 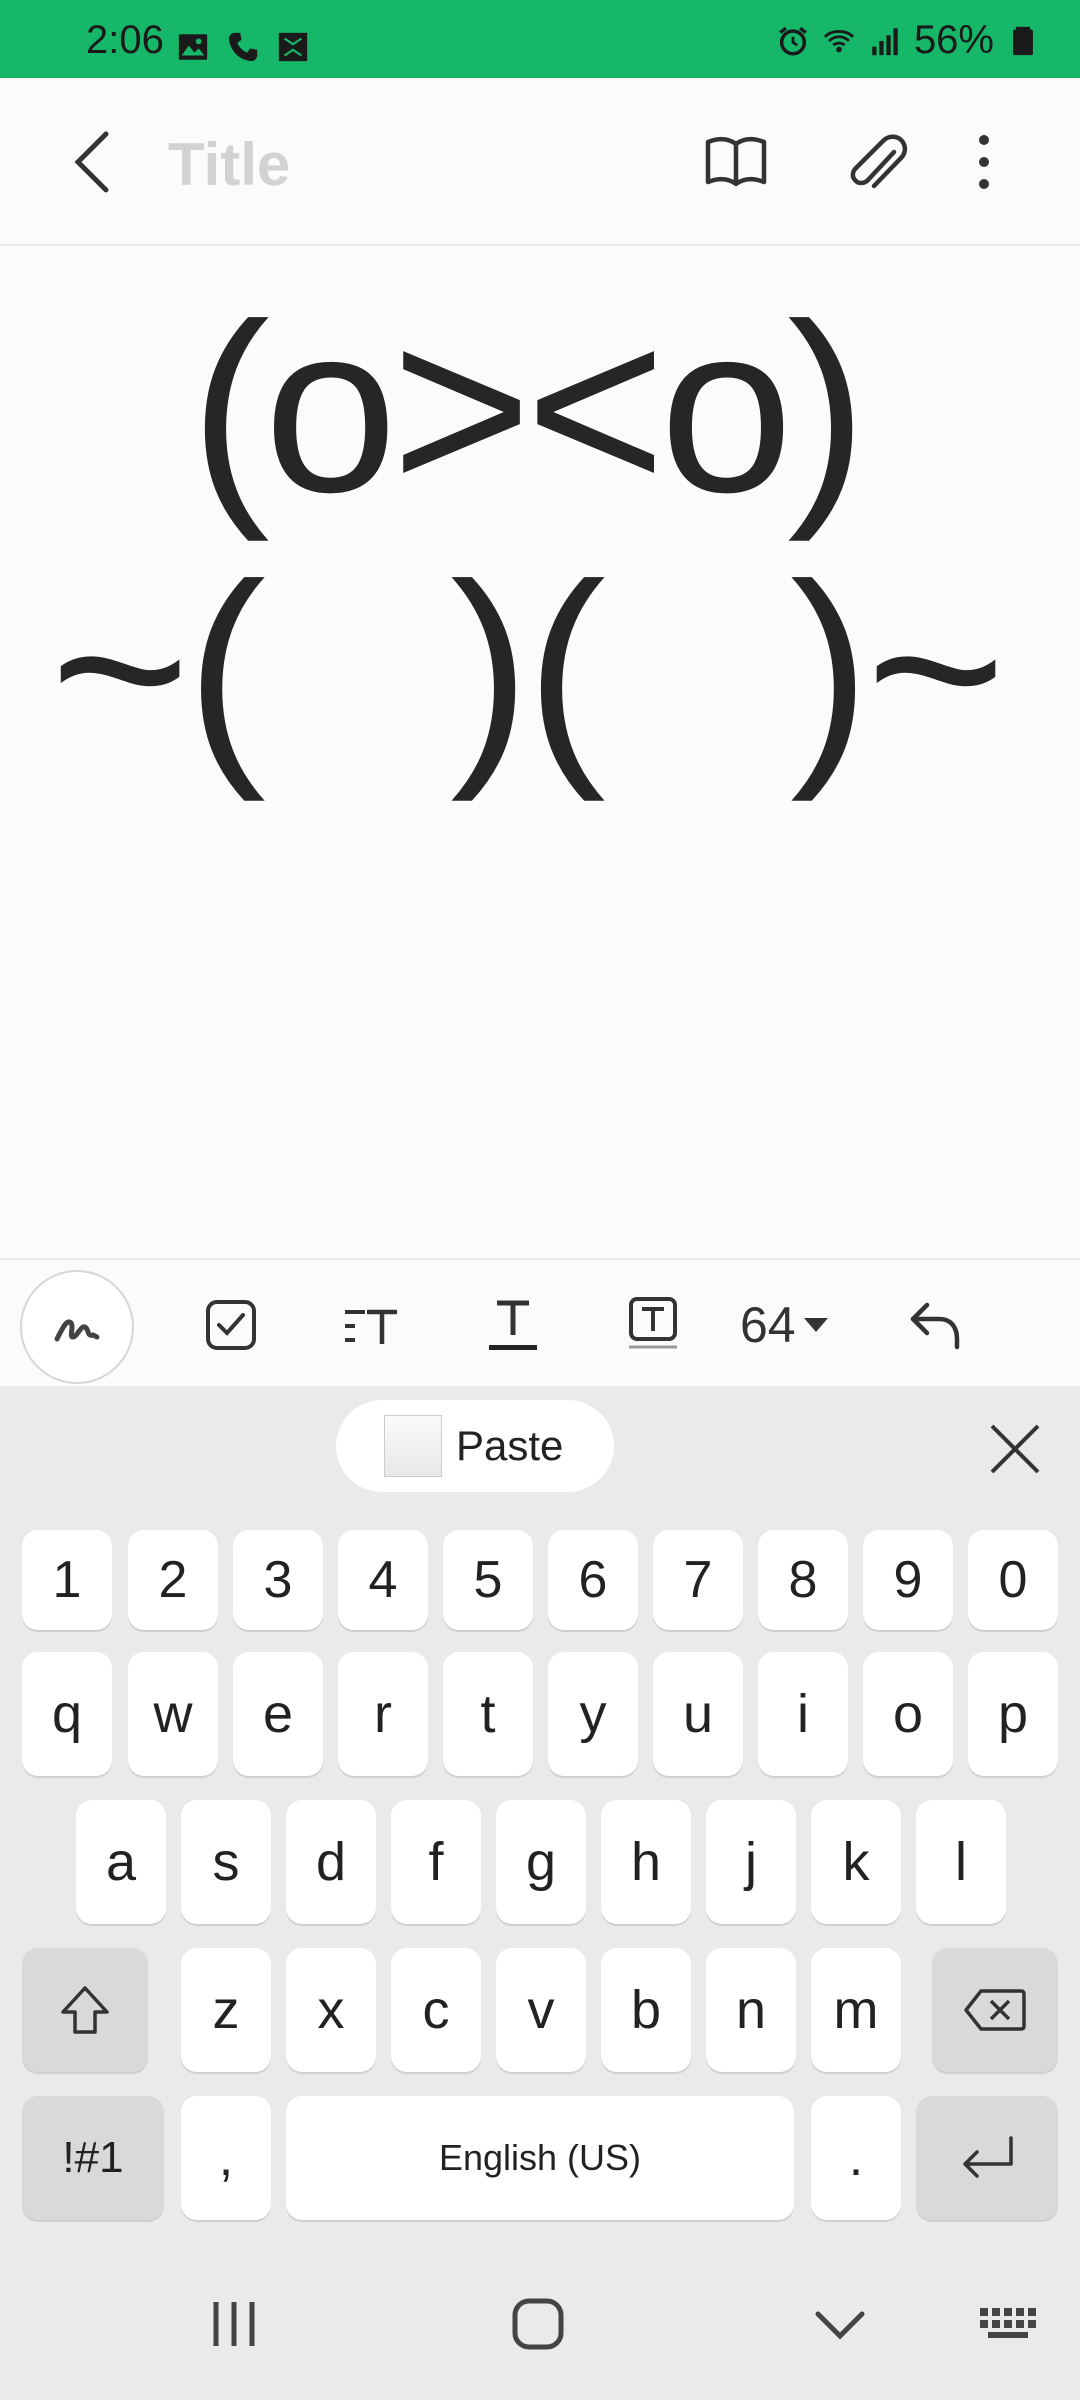 I want to click on key-h: h, so click(x=646, y=1862).